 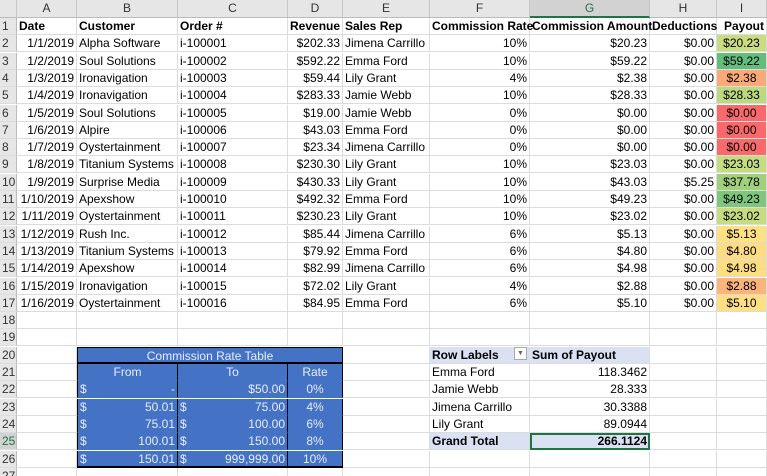 I want to click on data-cell: i-100003, so click(x=233, y=78).